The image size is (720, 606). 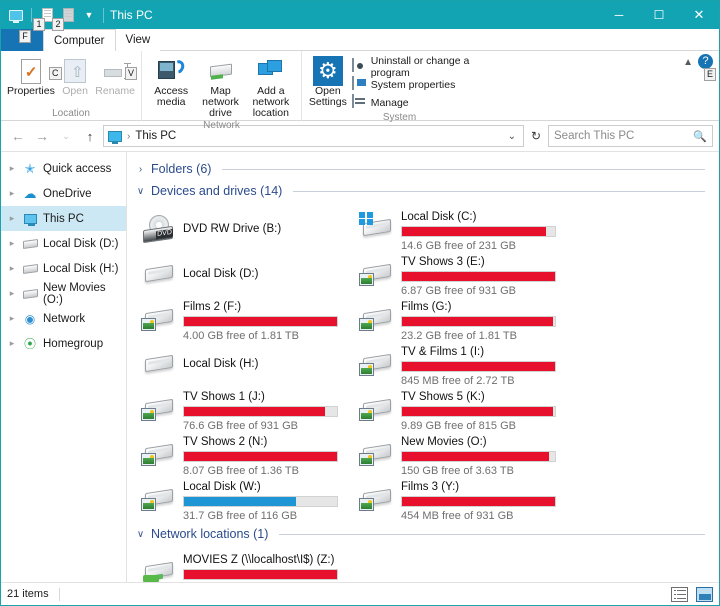 I want to click on section-rule, so click(x=492, y=534).